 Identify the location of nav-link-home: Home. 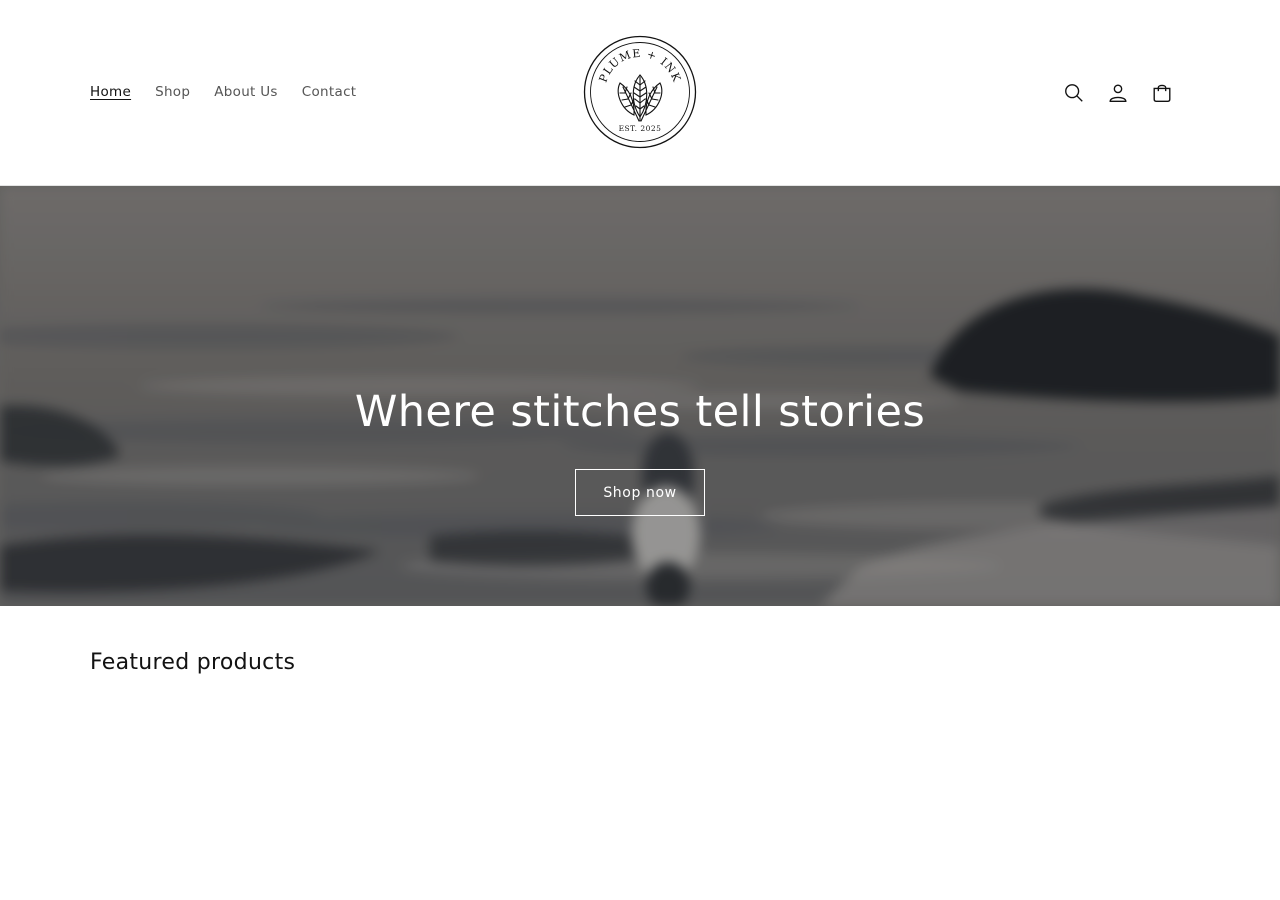
(110, 92).